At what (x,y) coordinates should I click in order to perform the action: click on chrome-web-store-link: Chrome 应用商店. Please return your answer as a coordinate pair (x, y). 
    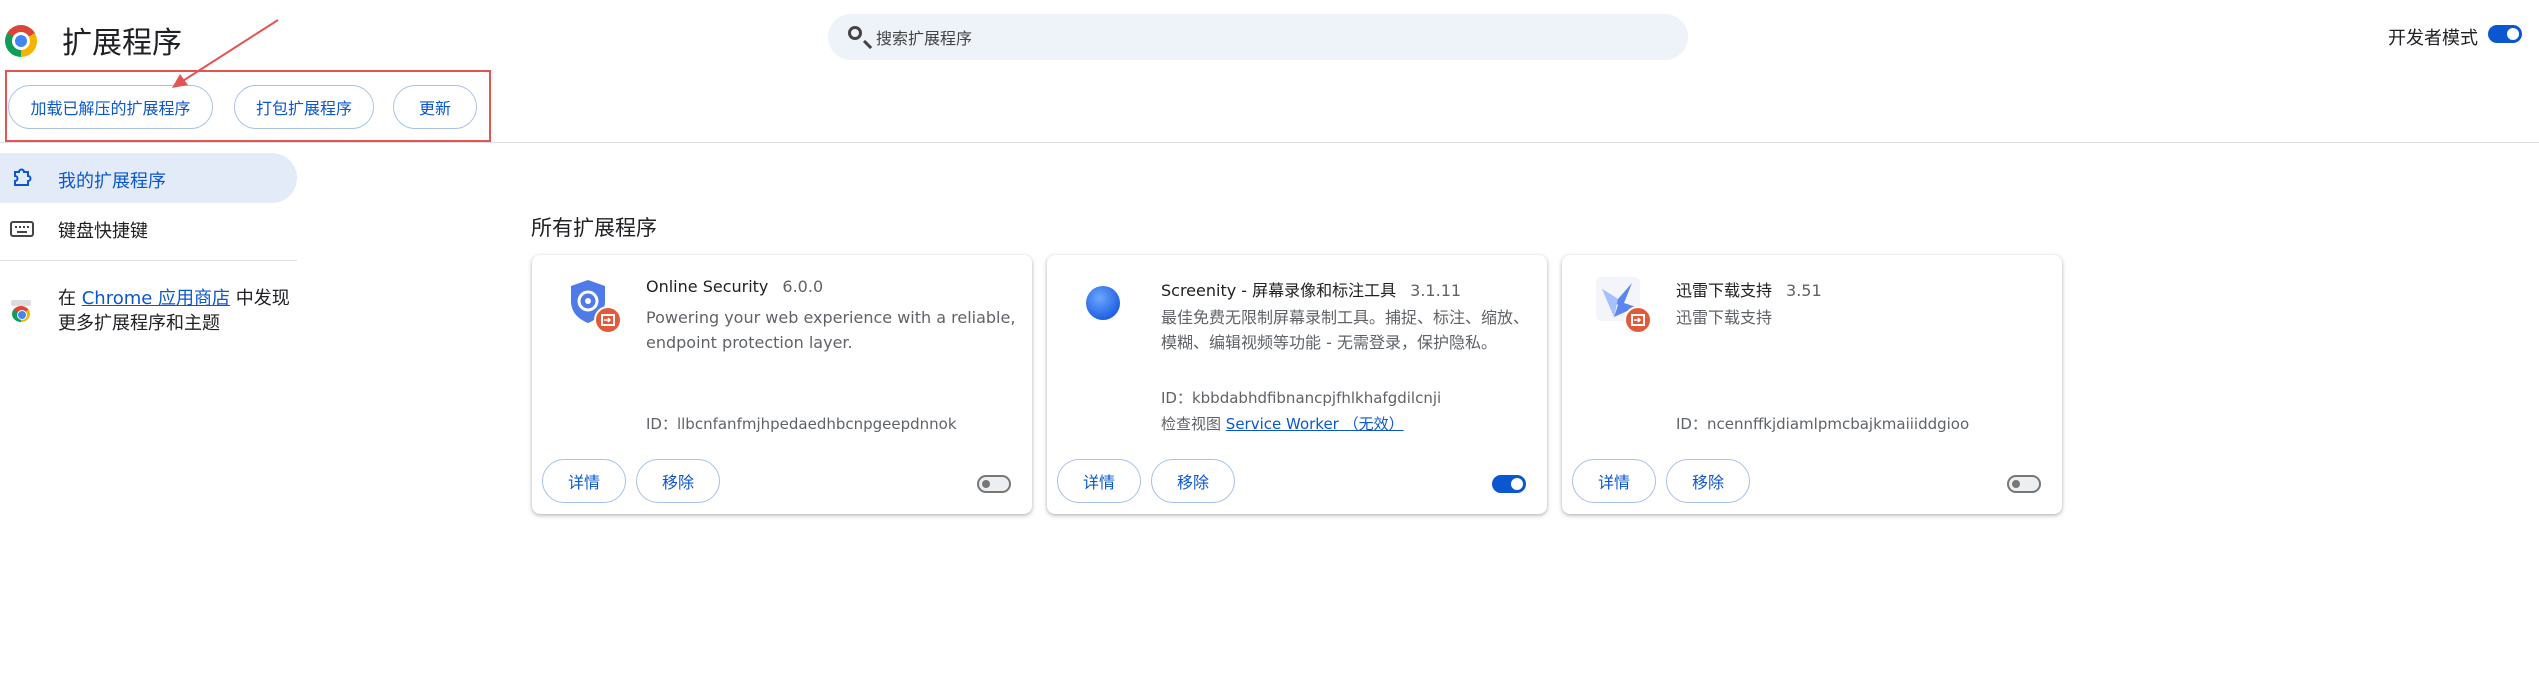
    Looking at the image, I should click on (156, 298).